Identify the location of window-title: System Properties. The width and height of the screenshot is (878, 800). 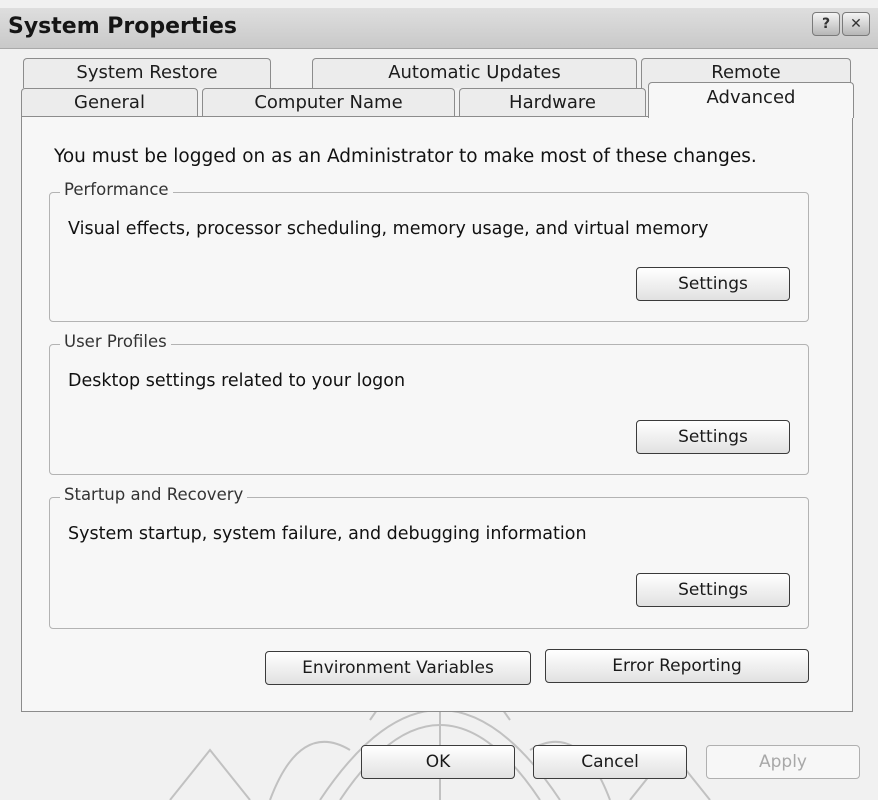
(122, 26).